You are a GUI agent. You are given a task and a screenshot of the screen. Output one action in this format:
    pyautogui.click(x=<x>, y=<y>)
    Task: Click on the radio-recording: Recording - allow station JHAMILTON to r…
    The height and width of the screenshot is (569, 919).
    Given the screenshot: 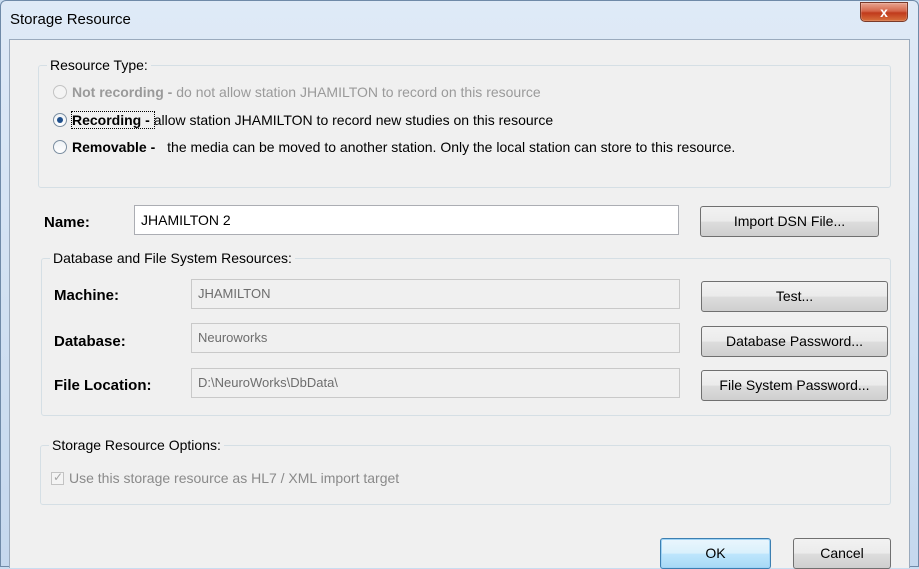 What is the action you would take?
    pyautogui.click(x=303, y=120)
    